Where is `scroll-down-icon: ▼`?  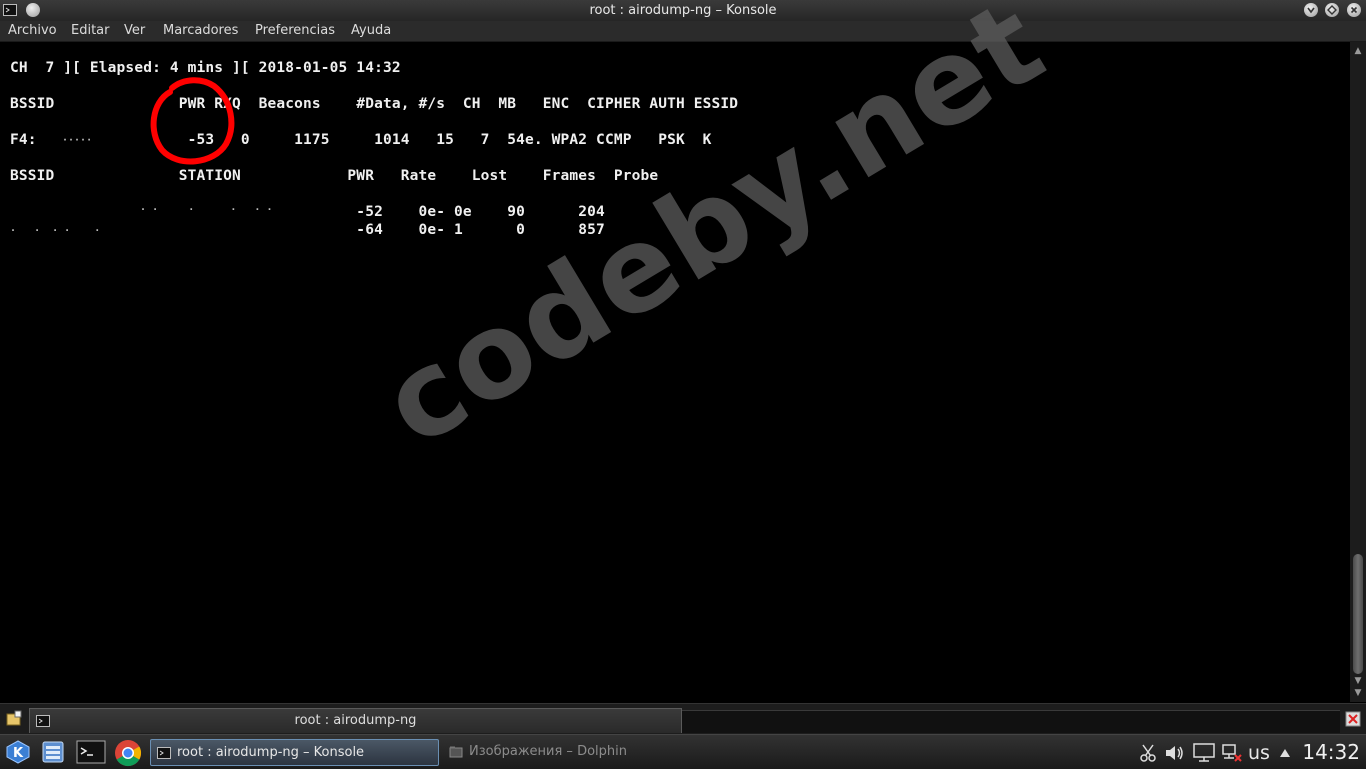
scroll-down-icon: ▼ is located at coordinates (1358, 681).